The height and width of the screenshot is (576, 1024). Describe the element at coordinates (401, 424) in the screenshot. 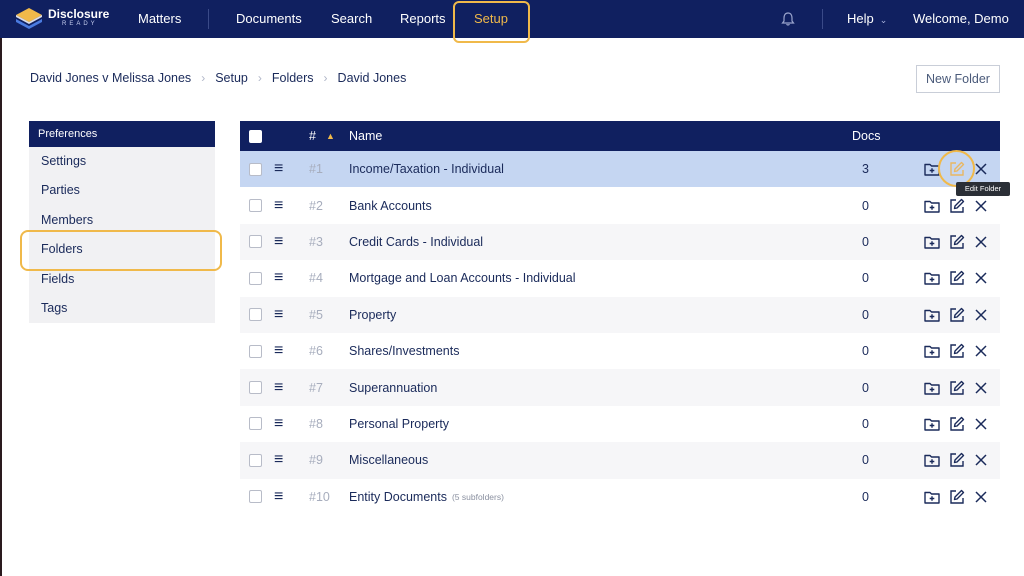

I see `folder-name-cell: Personal Property` at that location.